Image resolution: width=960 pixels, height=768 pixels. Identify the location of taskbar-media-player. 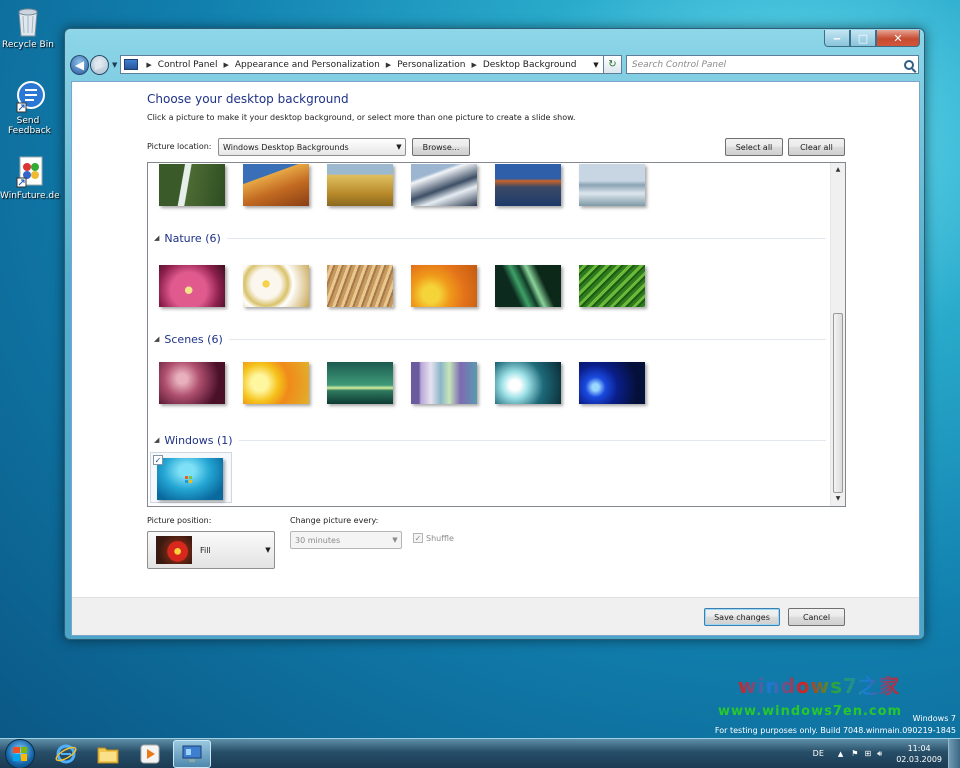
(150, 754).